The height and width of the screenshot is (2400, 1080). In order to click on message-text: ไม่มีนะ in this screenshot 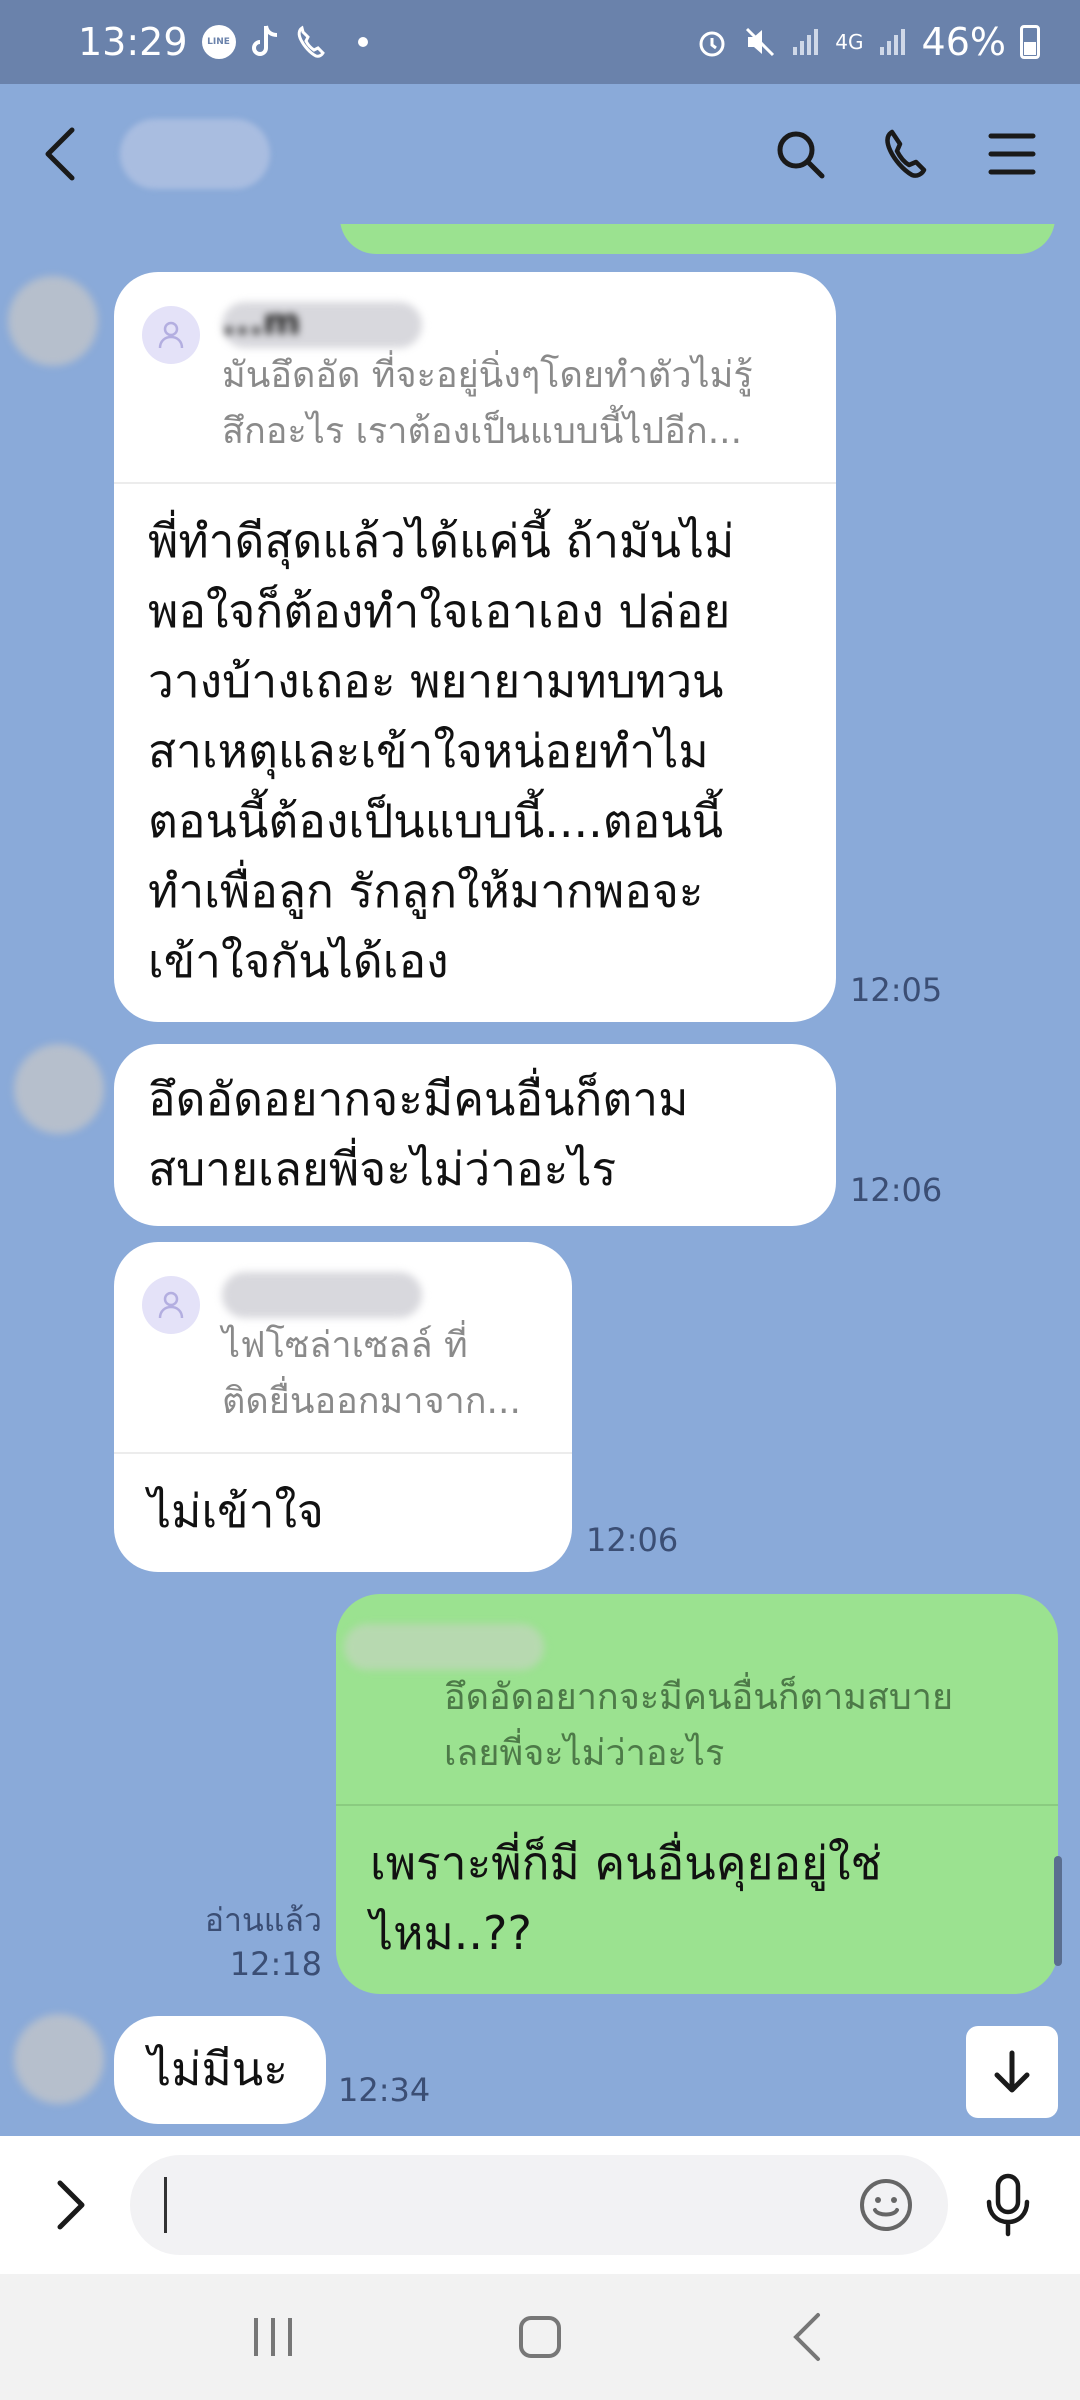, I will do `click(218, 2069)`.